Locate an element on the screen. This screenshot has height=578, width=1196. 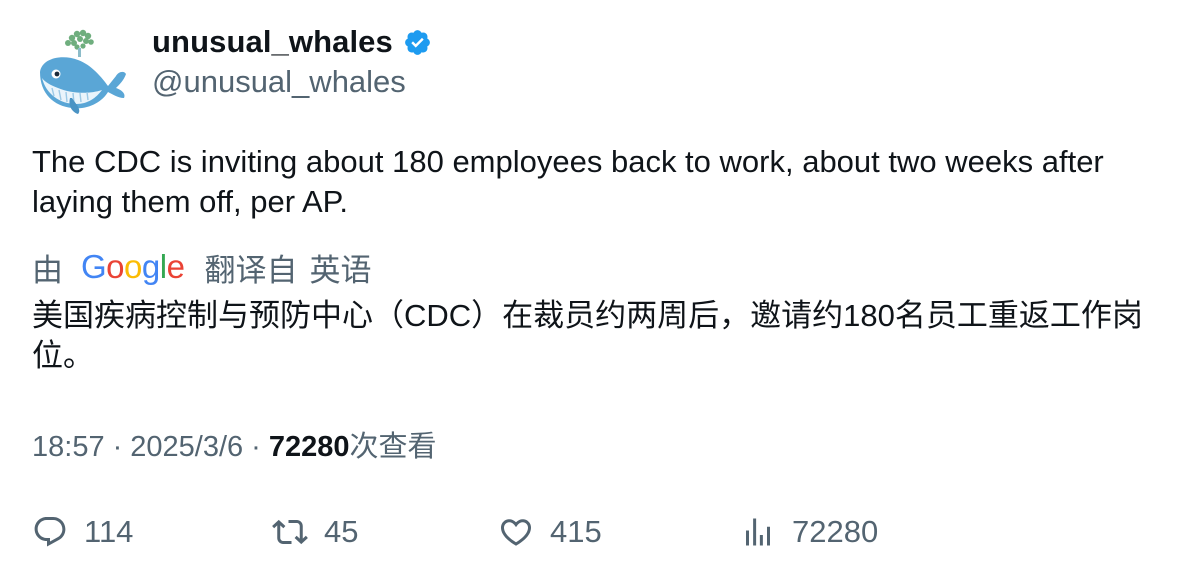
translation-language: 英语 is located at coordinates (340, 270).